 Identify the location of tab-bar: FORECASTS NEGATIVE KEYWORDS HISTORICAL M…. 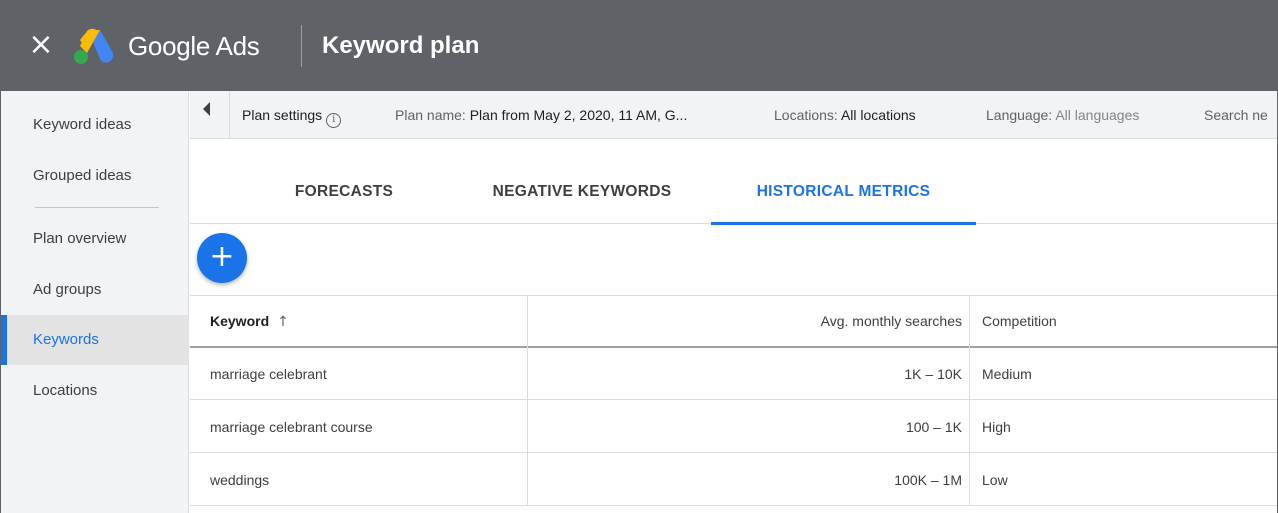
(733, 182).